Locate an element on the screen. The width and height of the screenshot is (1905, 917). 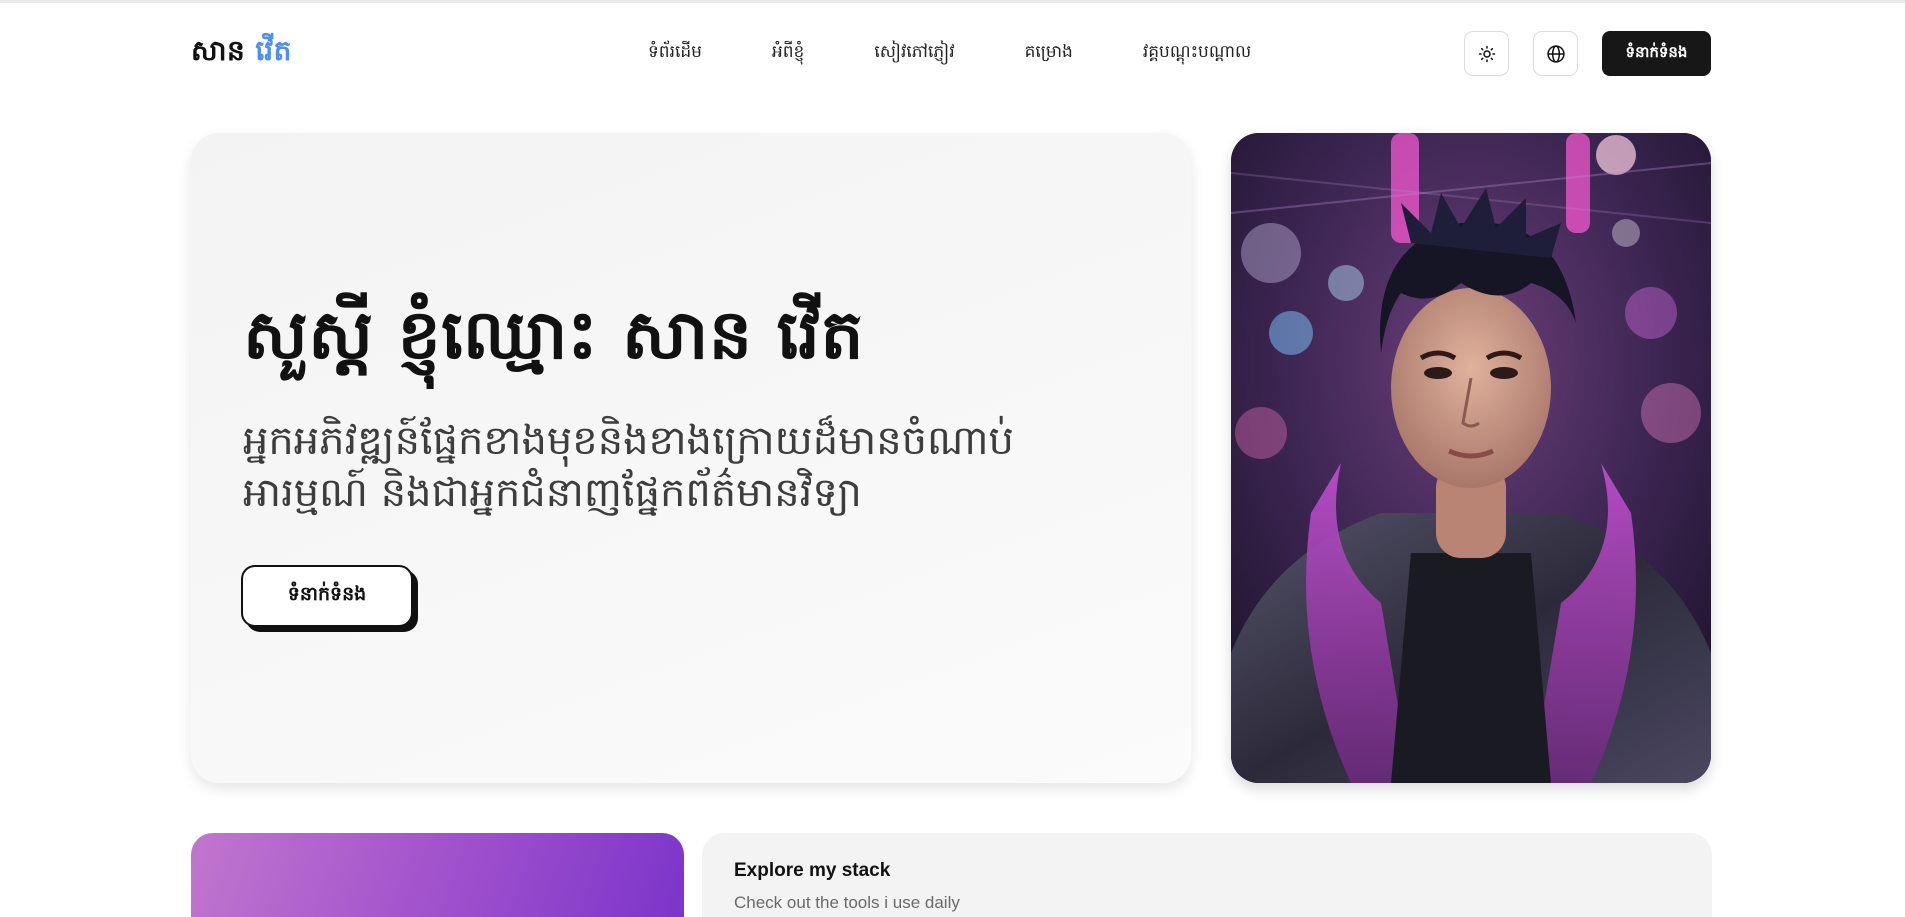
logo-last-name: វើត is located at coordinates (273, 50).